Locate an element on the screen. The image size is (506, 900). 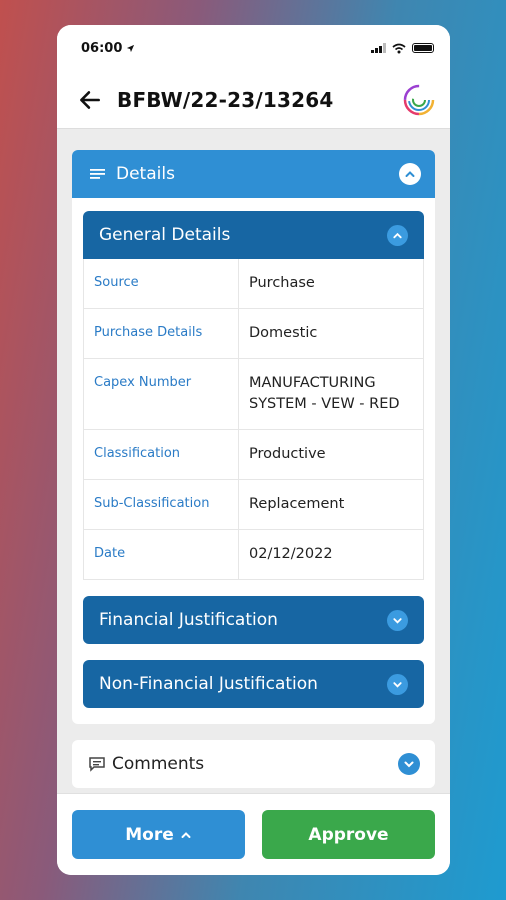
row-key: Capex Number is located at coordinates (161, 394).